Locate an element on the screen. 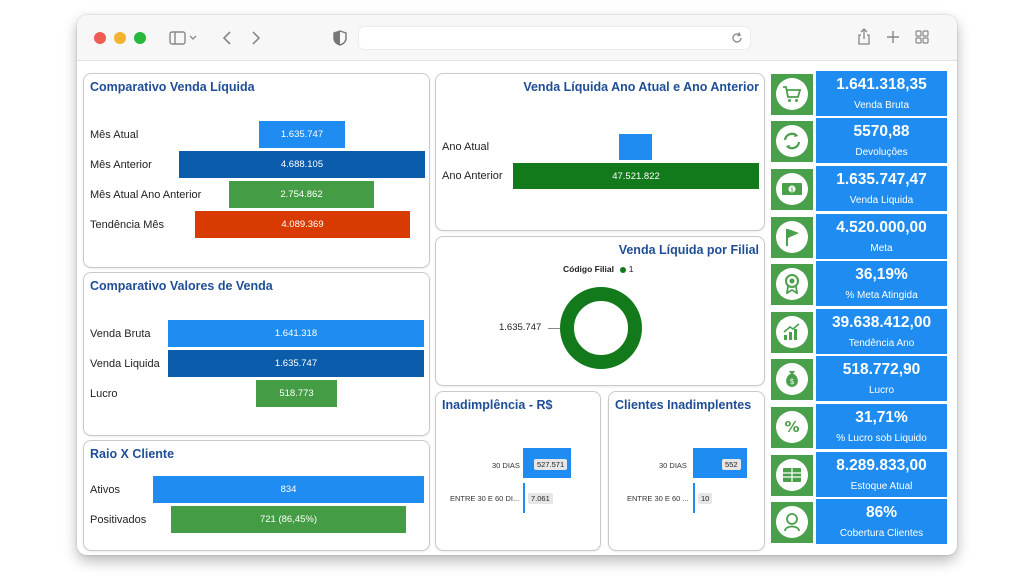 This screenshot has width=1024, height=576. bar-mes-anterior: 4.688.105 is located at coordinates (302, 164).